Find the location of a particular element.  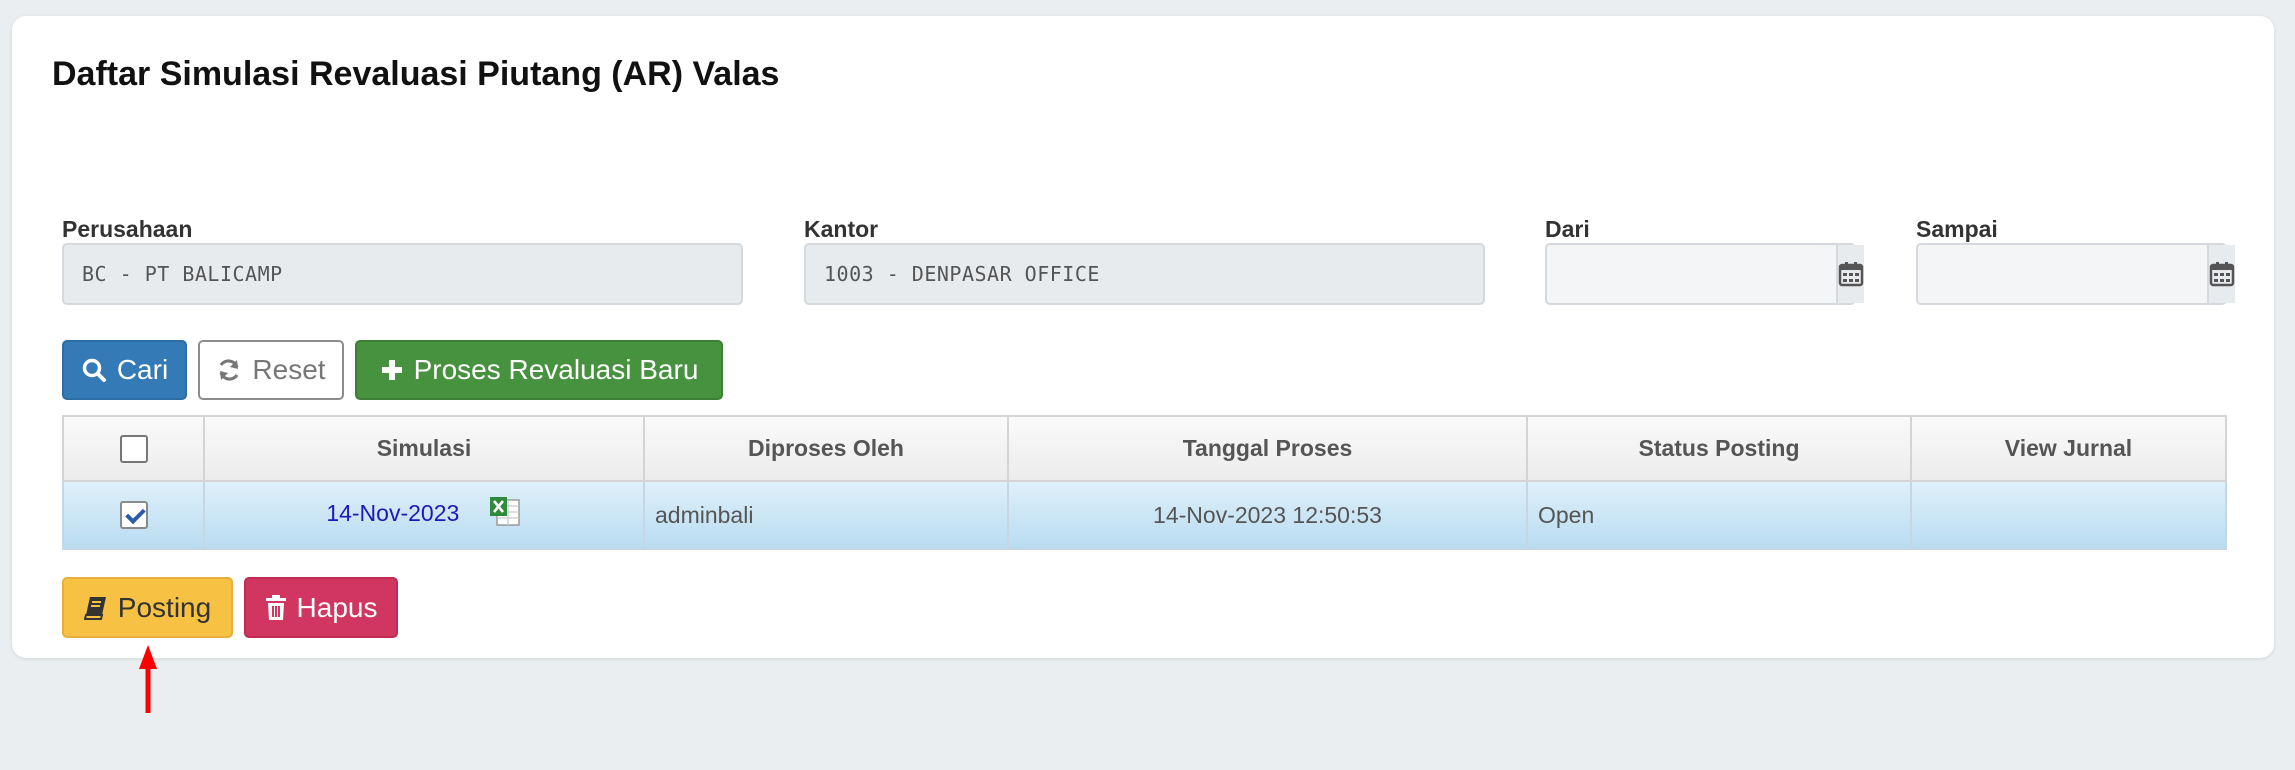

sampai-date-picker is located at coordinates (2075, 274).